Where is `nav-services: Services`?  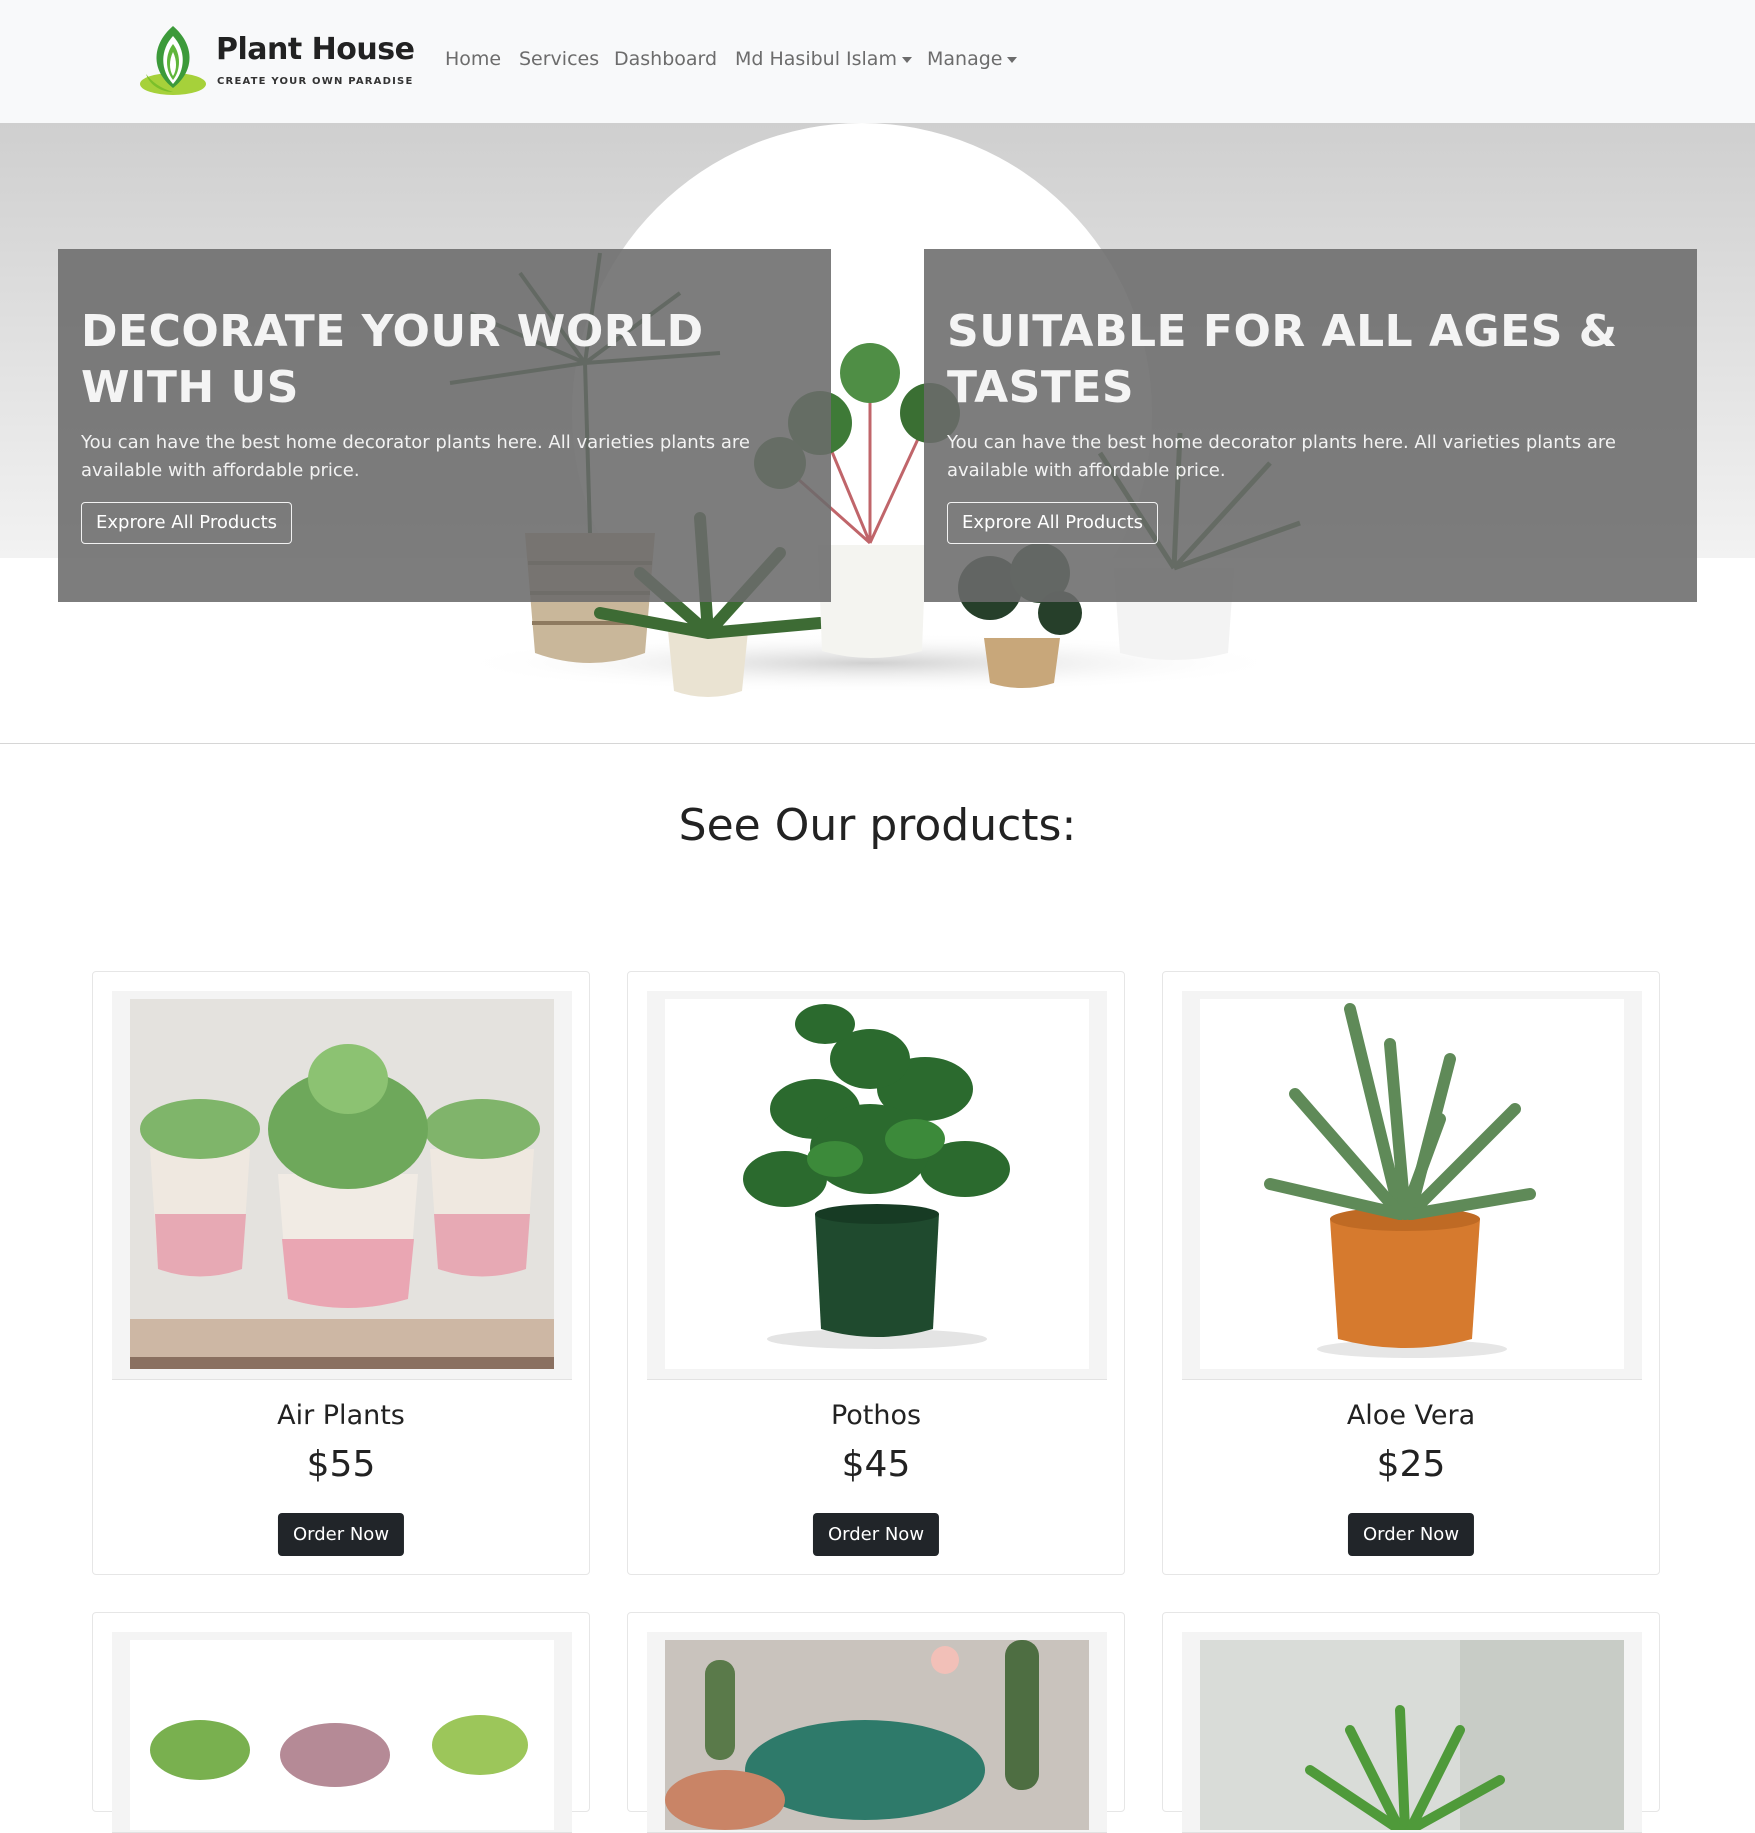
nav-services: Services is located at coordinates (559, 59).